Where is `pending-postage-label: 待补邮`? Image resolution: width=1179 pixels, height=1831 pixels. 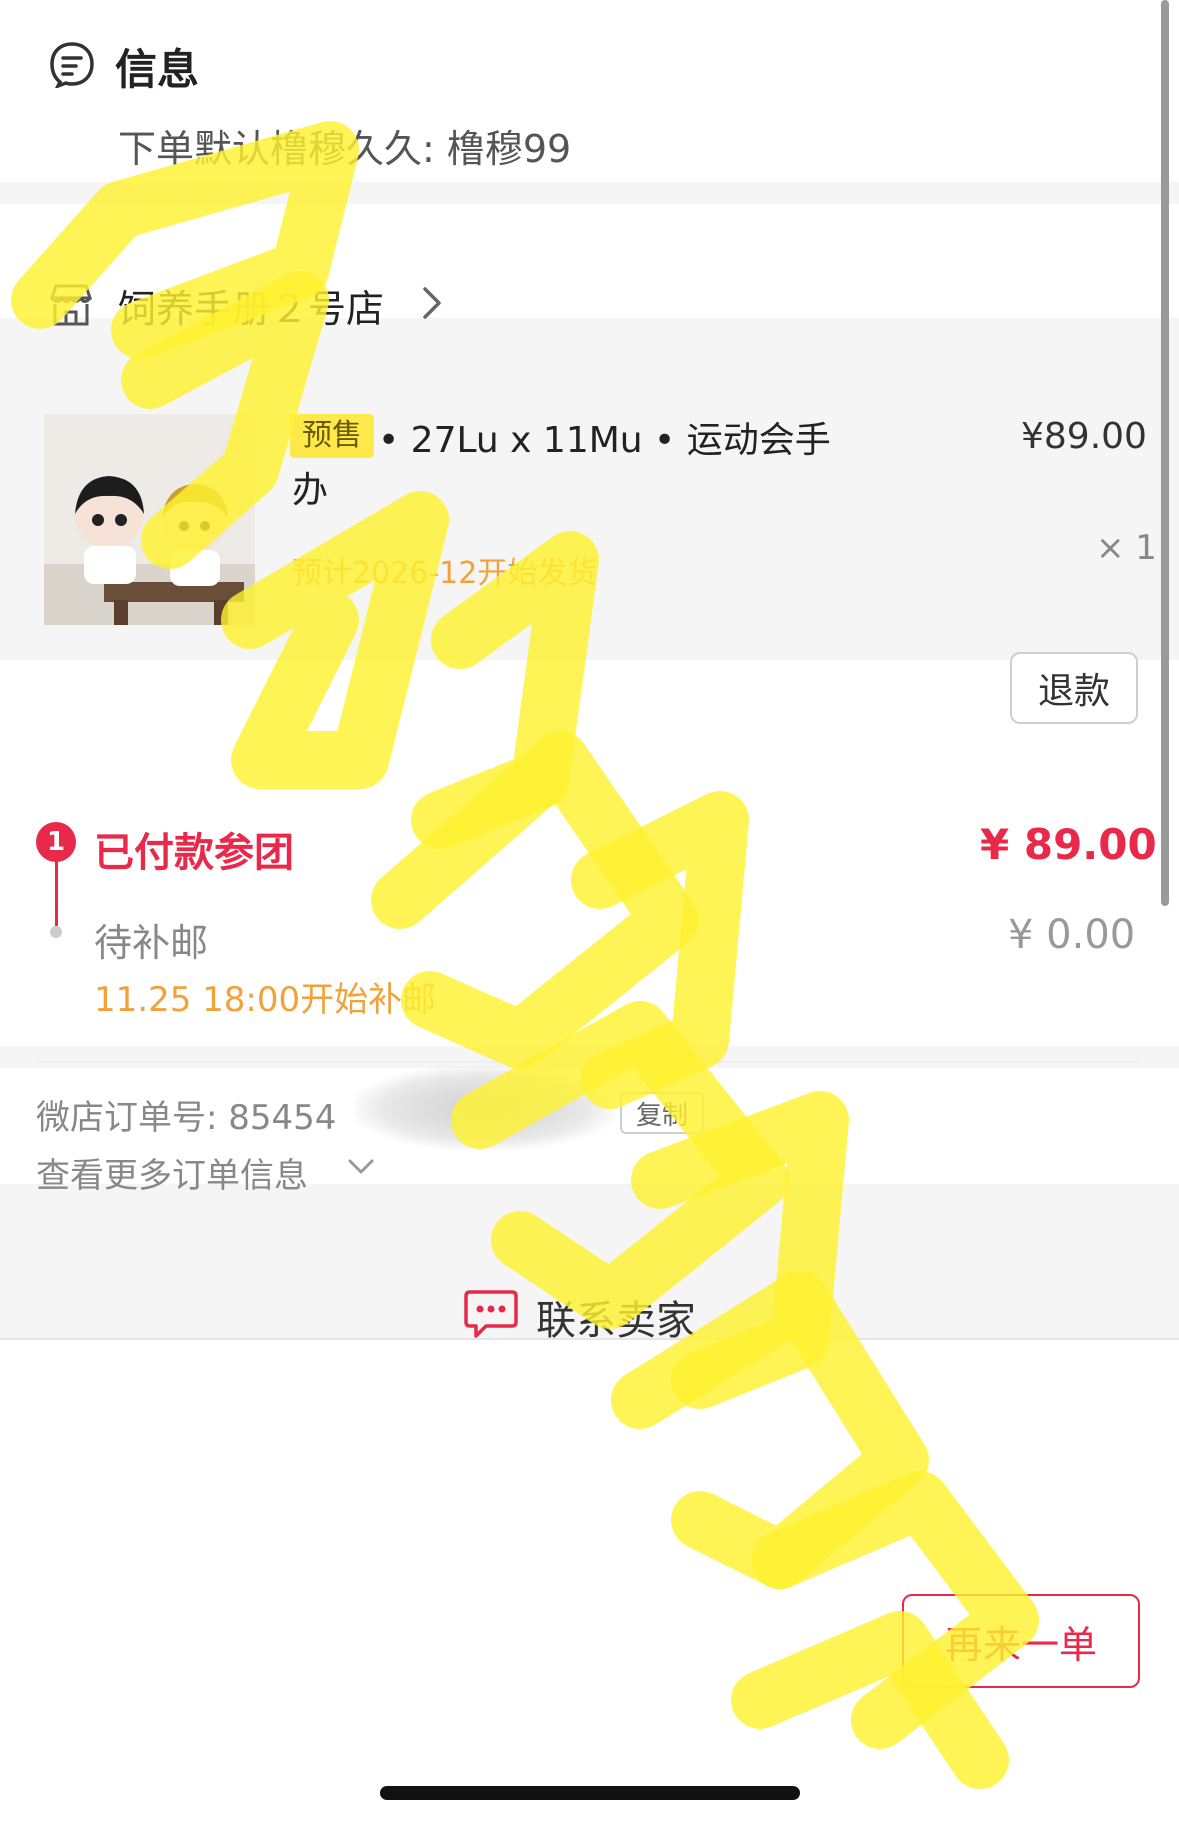
pending-postage-label: 待补邮 is located at coordinates (151, 943).